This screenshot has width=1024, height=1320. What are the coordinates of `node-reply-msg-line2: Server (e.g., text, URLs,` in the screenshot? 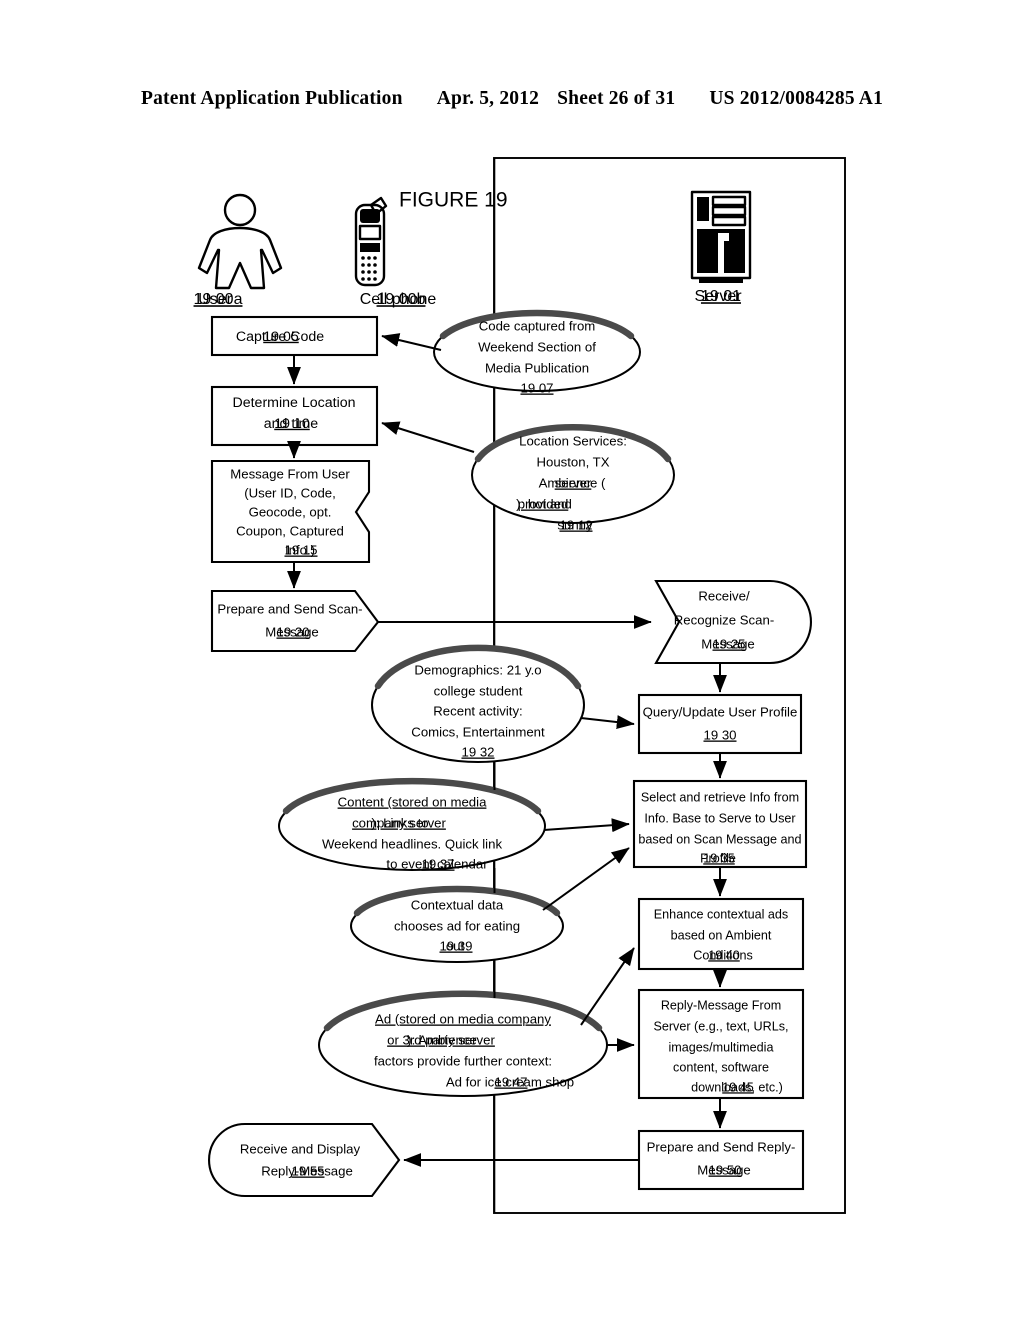 It's located at (720, 1026).